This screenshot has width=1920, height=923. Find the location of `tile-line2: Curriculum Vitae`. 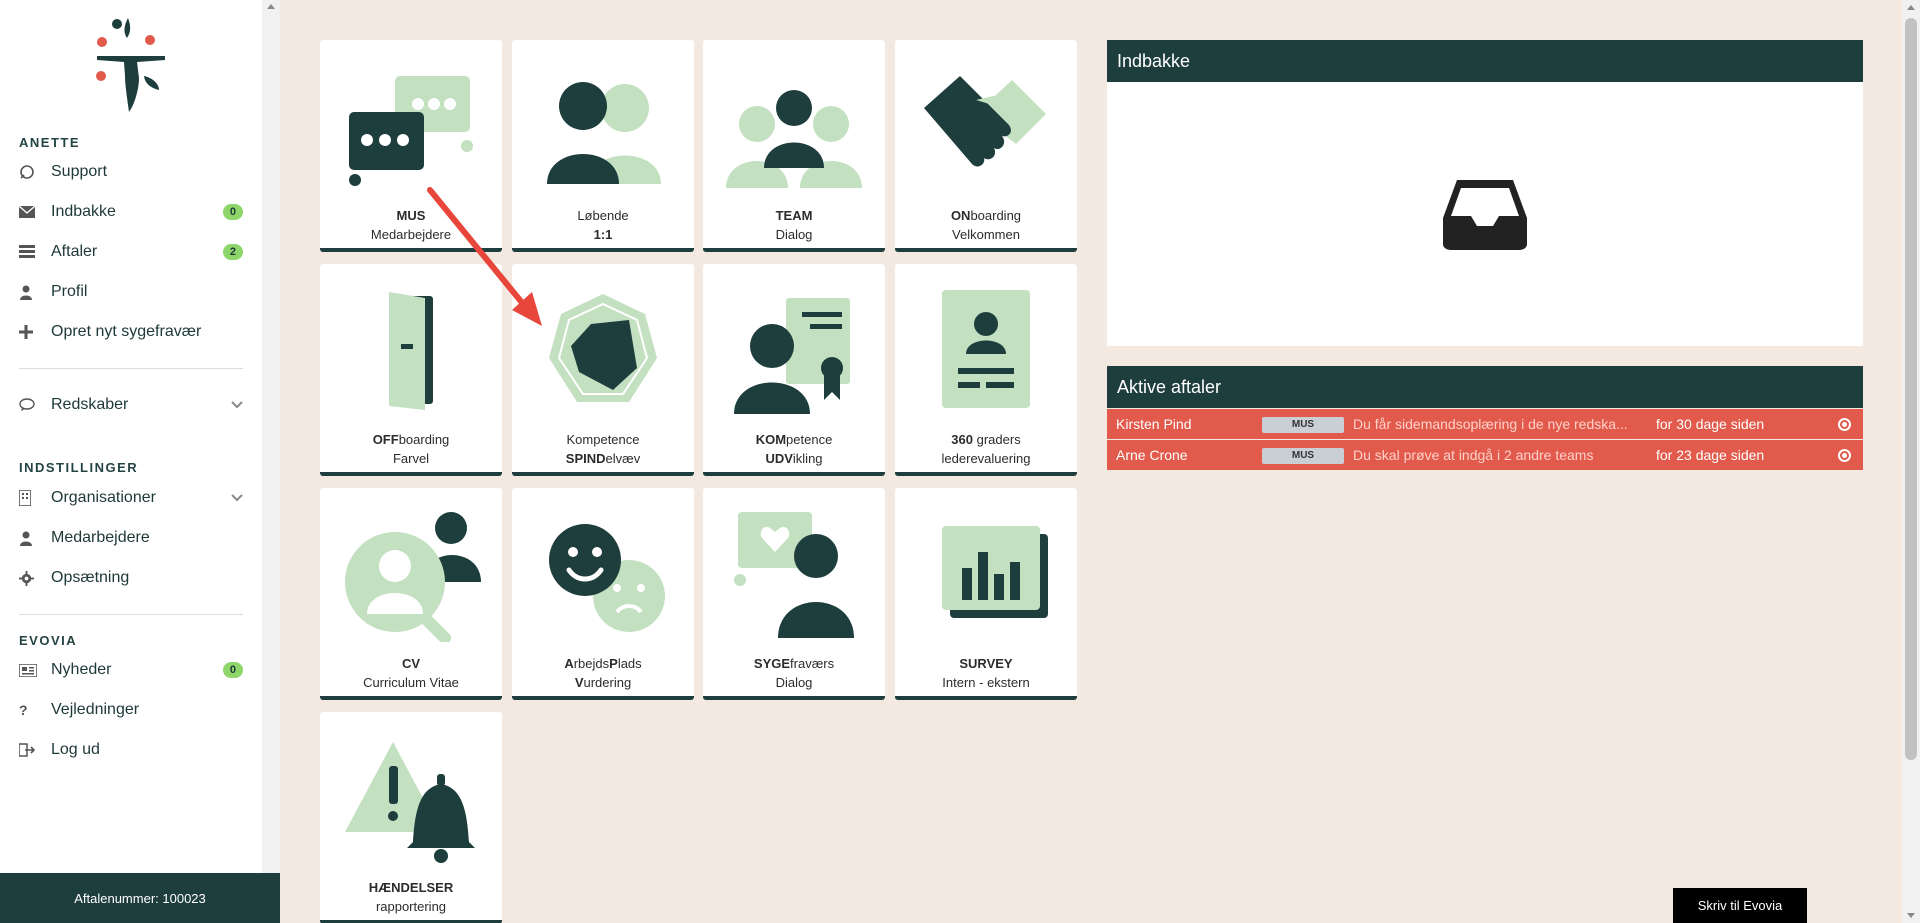

tile-line2: Curriculum Vitae is located at coordinates (411, 682).